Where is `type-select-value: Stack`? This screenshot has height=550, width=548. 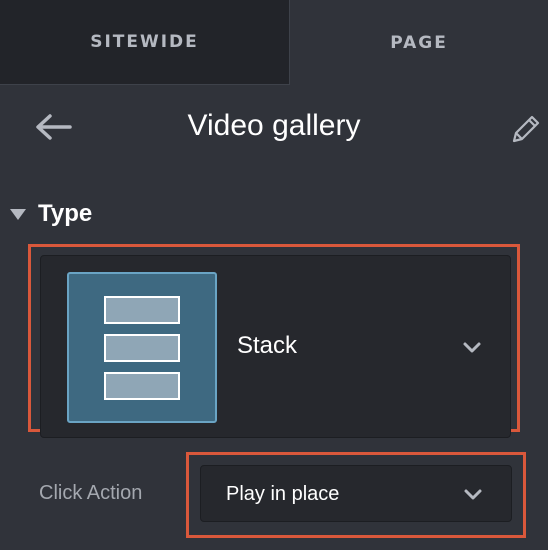
type-select-value: Stack is located at coordinates (267, 345).